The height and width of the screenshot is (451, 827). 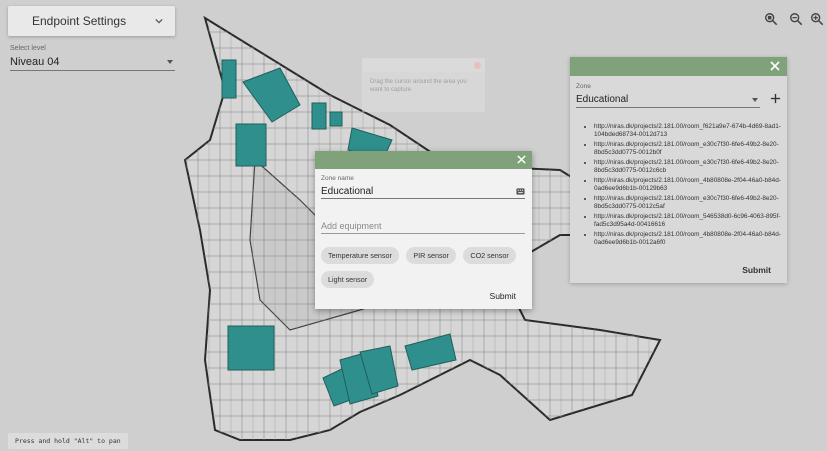 I want to click on zoom-reset-icon, so click(x=771, y=19).